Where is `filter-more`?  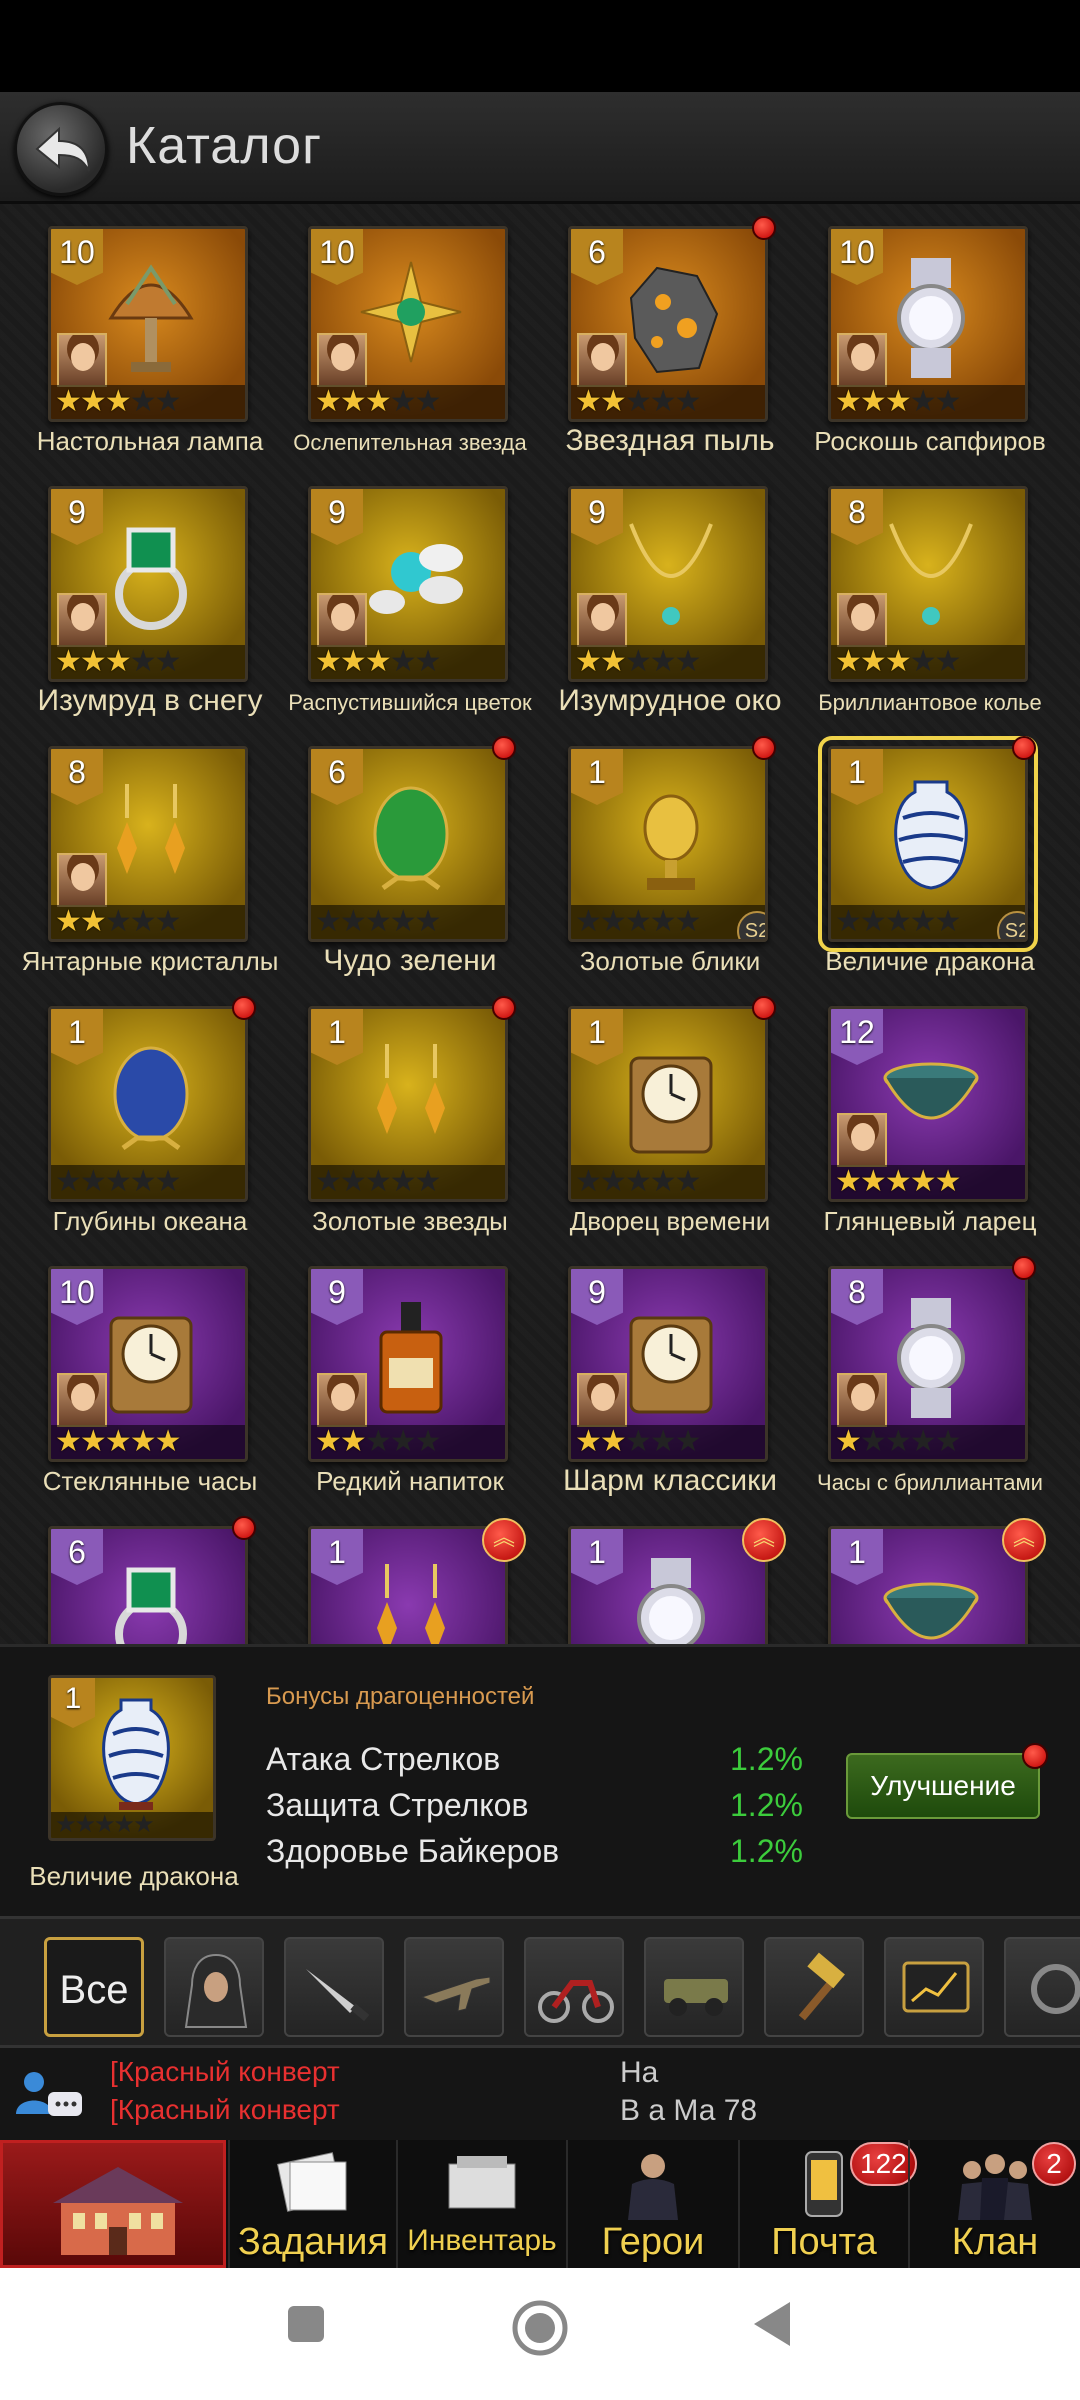 filter-more is located at coordinates (1042, 1987).